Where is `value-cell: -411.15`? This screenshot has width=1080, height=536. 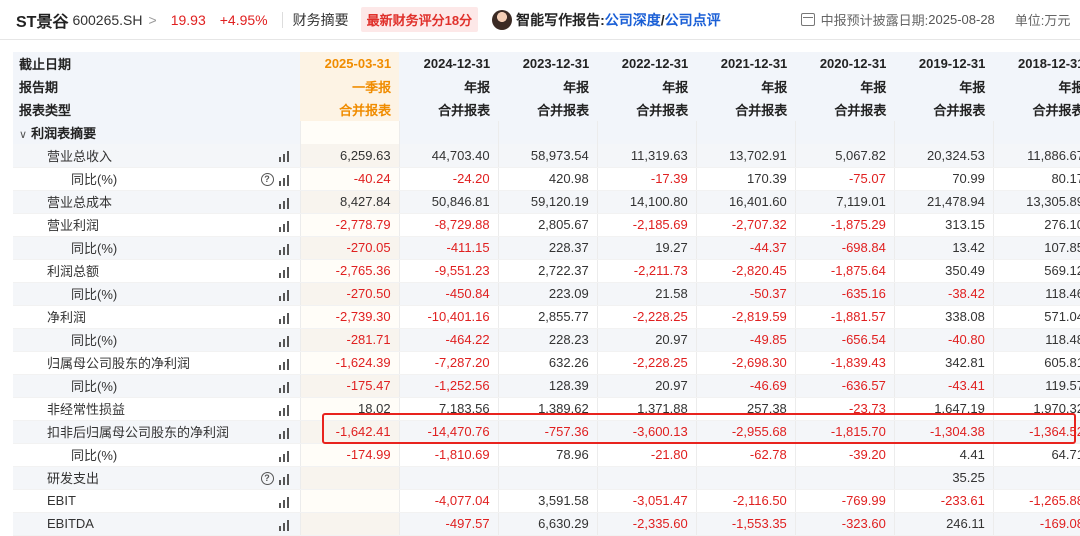
value-cell: -411.15 is located at coordinates (449, 248).